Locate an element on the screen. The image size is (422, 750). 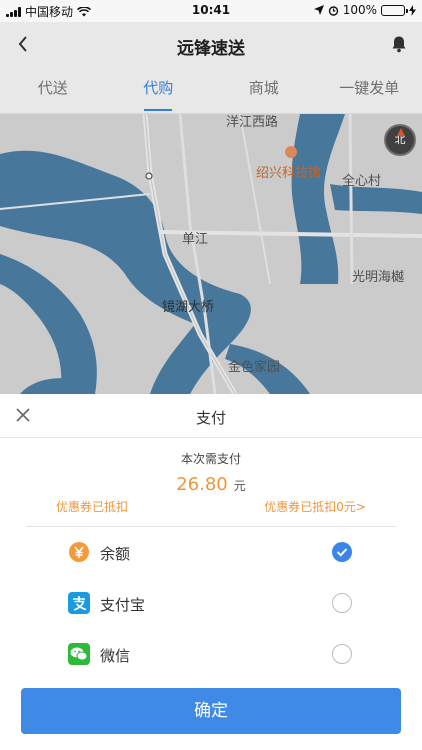
battery-icon is located at coordinates (394, 10).